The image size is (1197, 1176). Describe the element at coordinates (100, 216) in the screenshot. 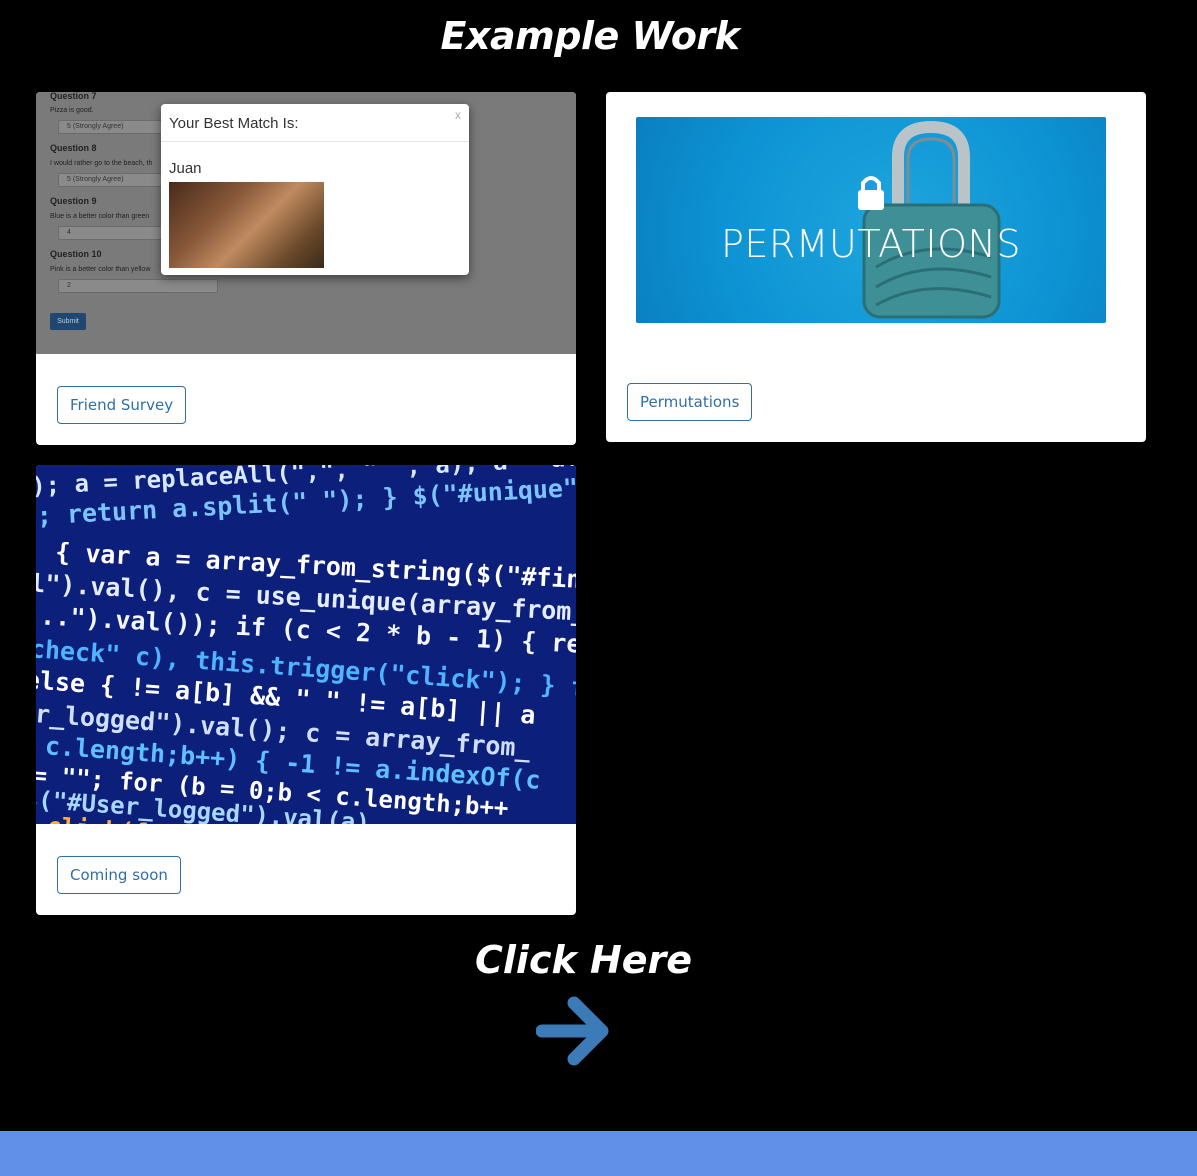

I see `question-text: Blue is a better color than green` at that location.